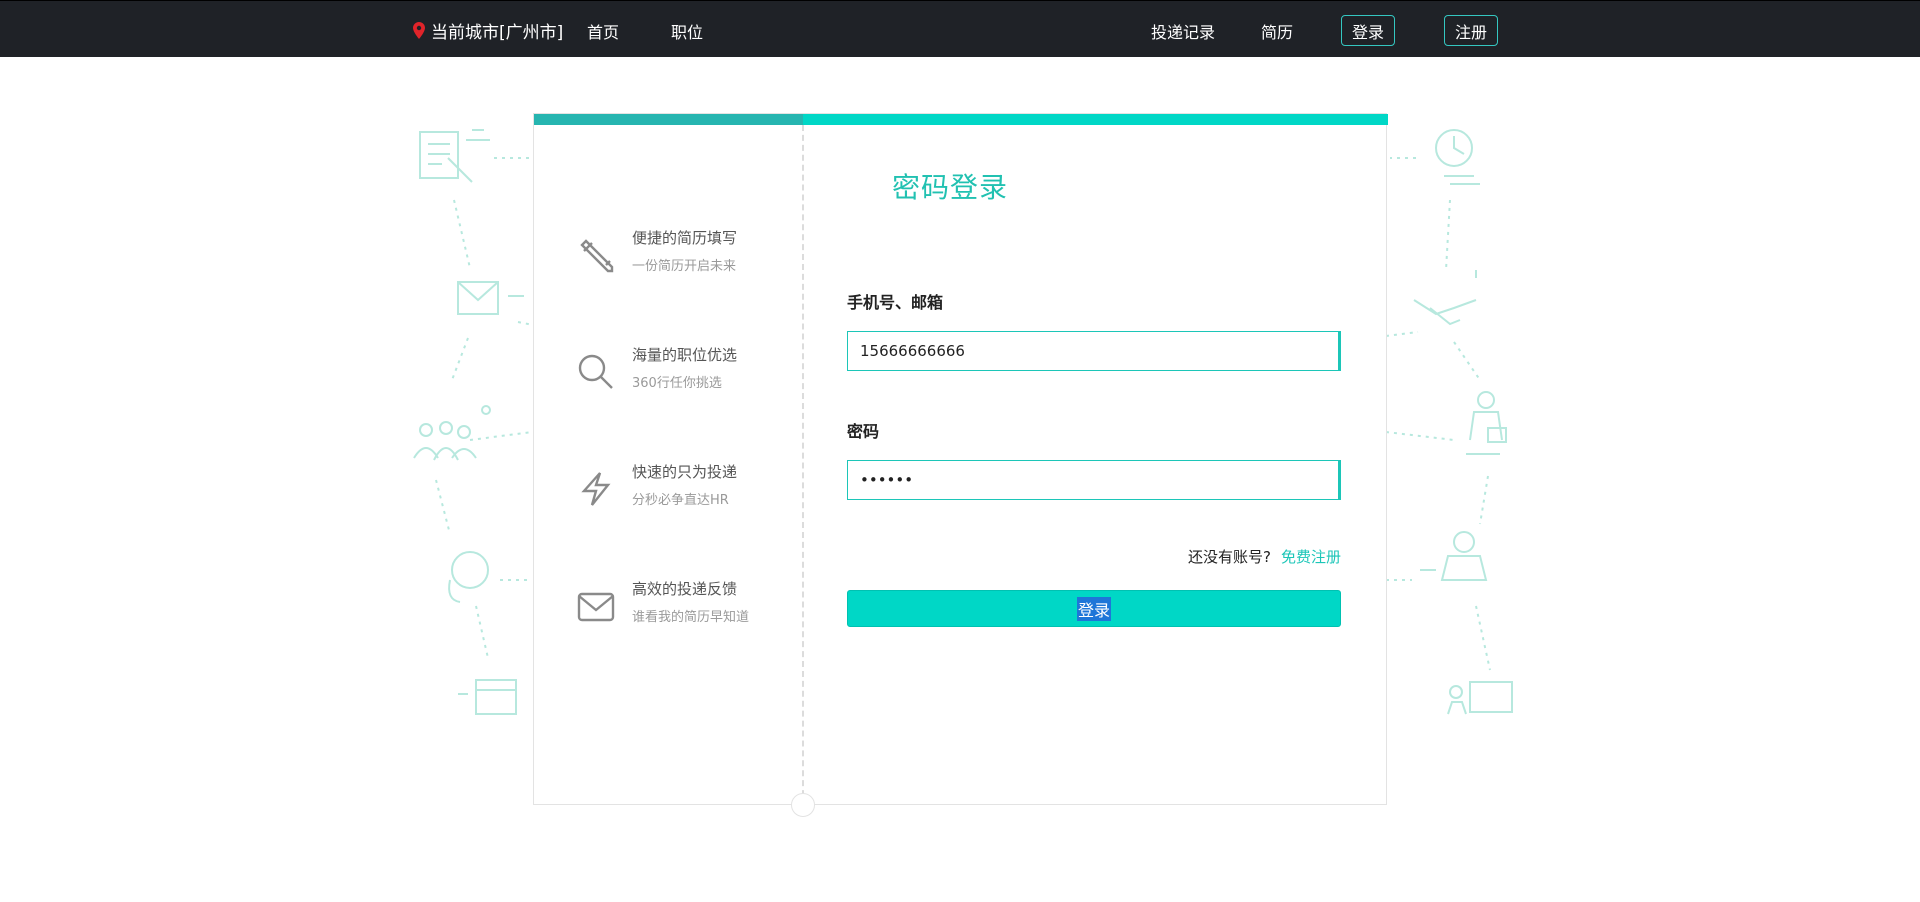  Describe the element at coordinates (691, 617) in the screenshot. I see `feature-subtitle: 谁看我的简历早知道` at that location.